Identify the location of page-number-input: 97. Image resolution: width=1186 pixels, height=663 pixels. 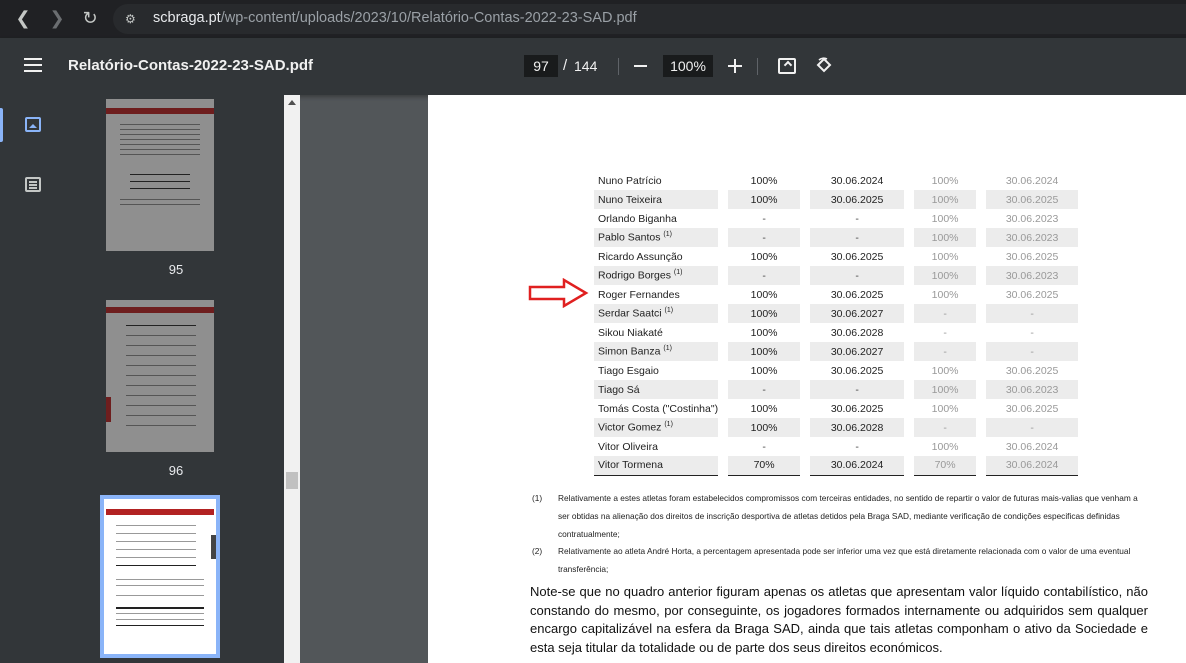
(541, 66).